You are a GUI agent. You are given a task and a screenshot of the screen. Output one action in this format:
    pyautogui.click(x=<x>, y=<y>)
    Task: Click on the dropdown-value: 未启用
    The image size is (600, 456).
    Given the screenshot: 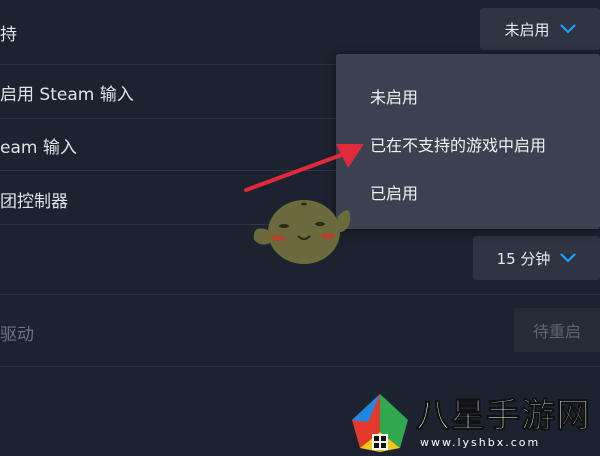 What is the action you would take?
    pyautogui.click(x=527, y=29)
    